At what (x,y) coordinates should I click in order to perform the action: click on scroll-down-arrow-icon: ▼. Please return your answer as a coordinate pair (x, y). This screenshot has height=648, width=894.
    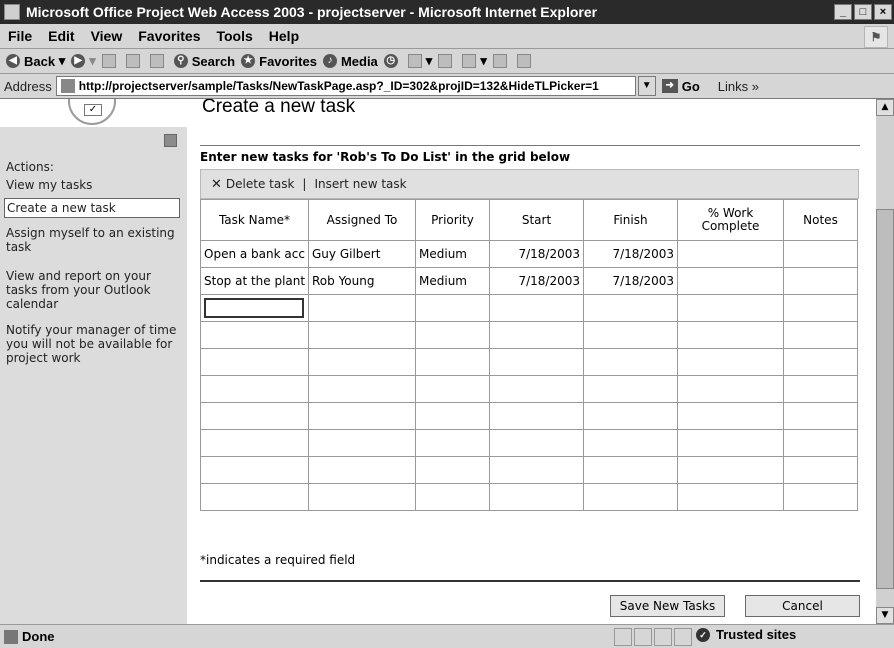
    Looking at the image, I should click on (885, 615).